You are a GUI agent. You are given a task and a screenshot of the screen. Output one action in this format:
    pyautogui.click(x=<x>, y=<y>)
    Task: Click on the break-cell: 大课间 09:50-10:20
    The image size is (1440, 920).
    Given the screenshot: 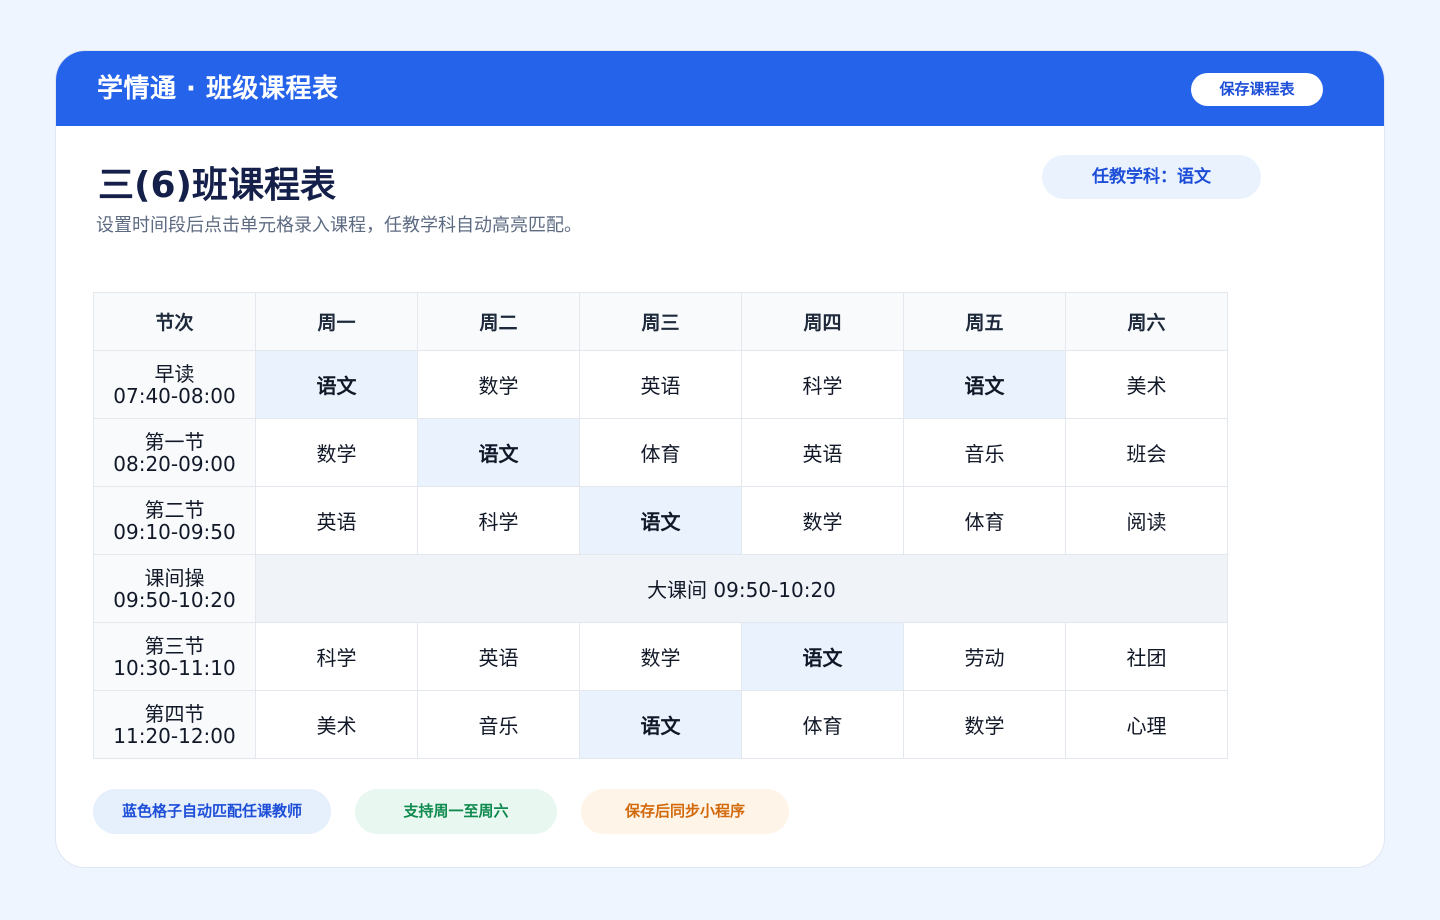 What is the action you would take?
    pyautogui.click(x=741, y=588)
    